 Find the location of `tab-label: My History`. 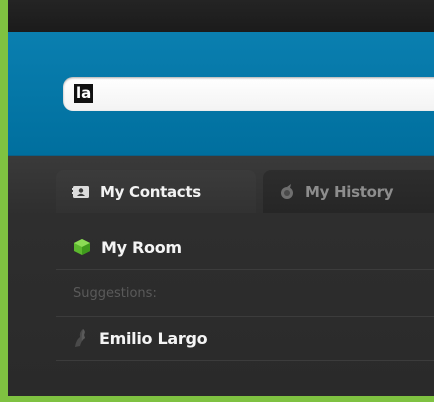

tab-label: My History is located at coordinates (349, 191).